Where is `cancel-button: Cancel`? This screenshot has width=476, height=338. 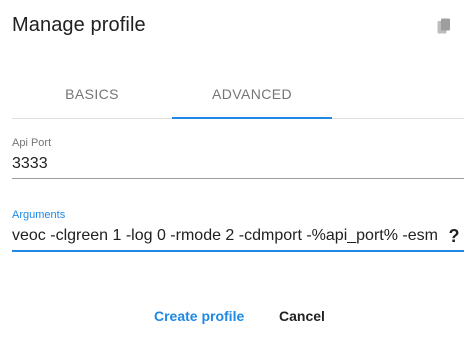
cancel-button: Cancel is located at coordinates (302, 316).